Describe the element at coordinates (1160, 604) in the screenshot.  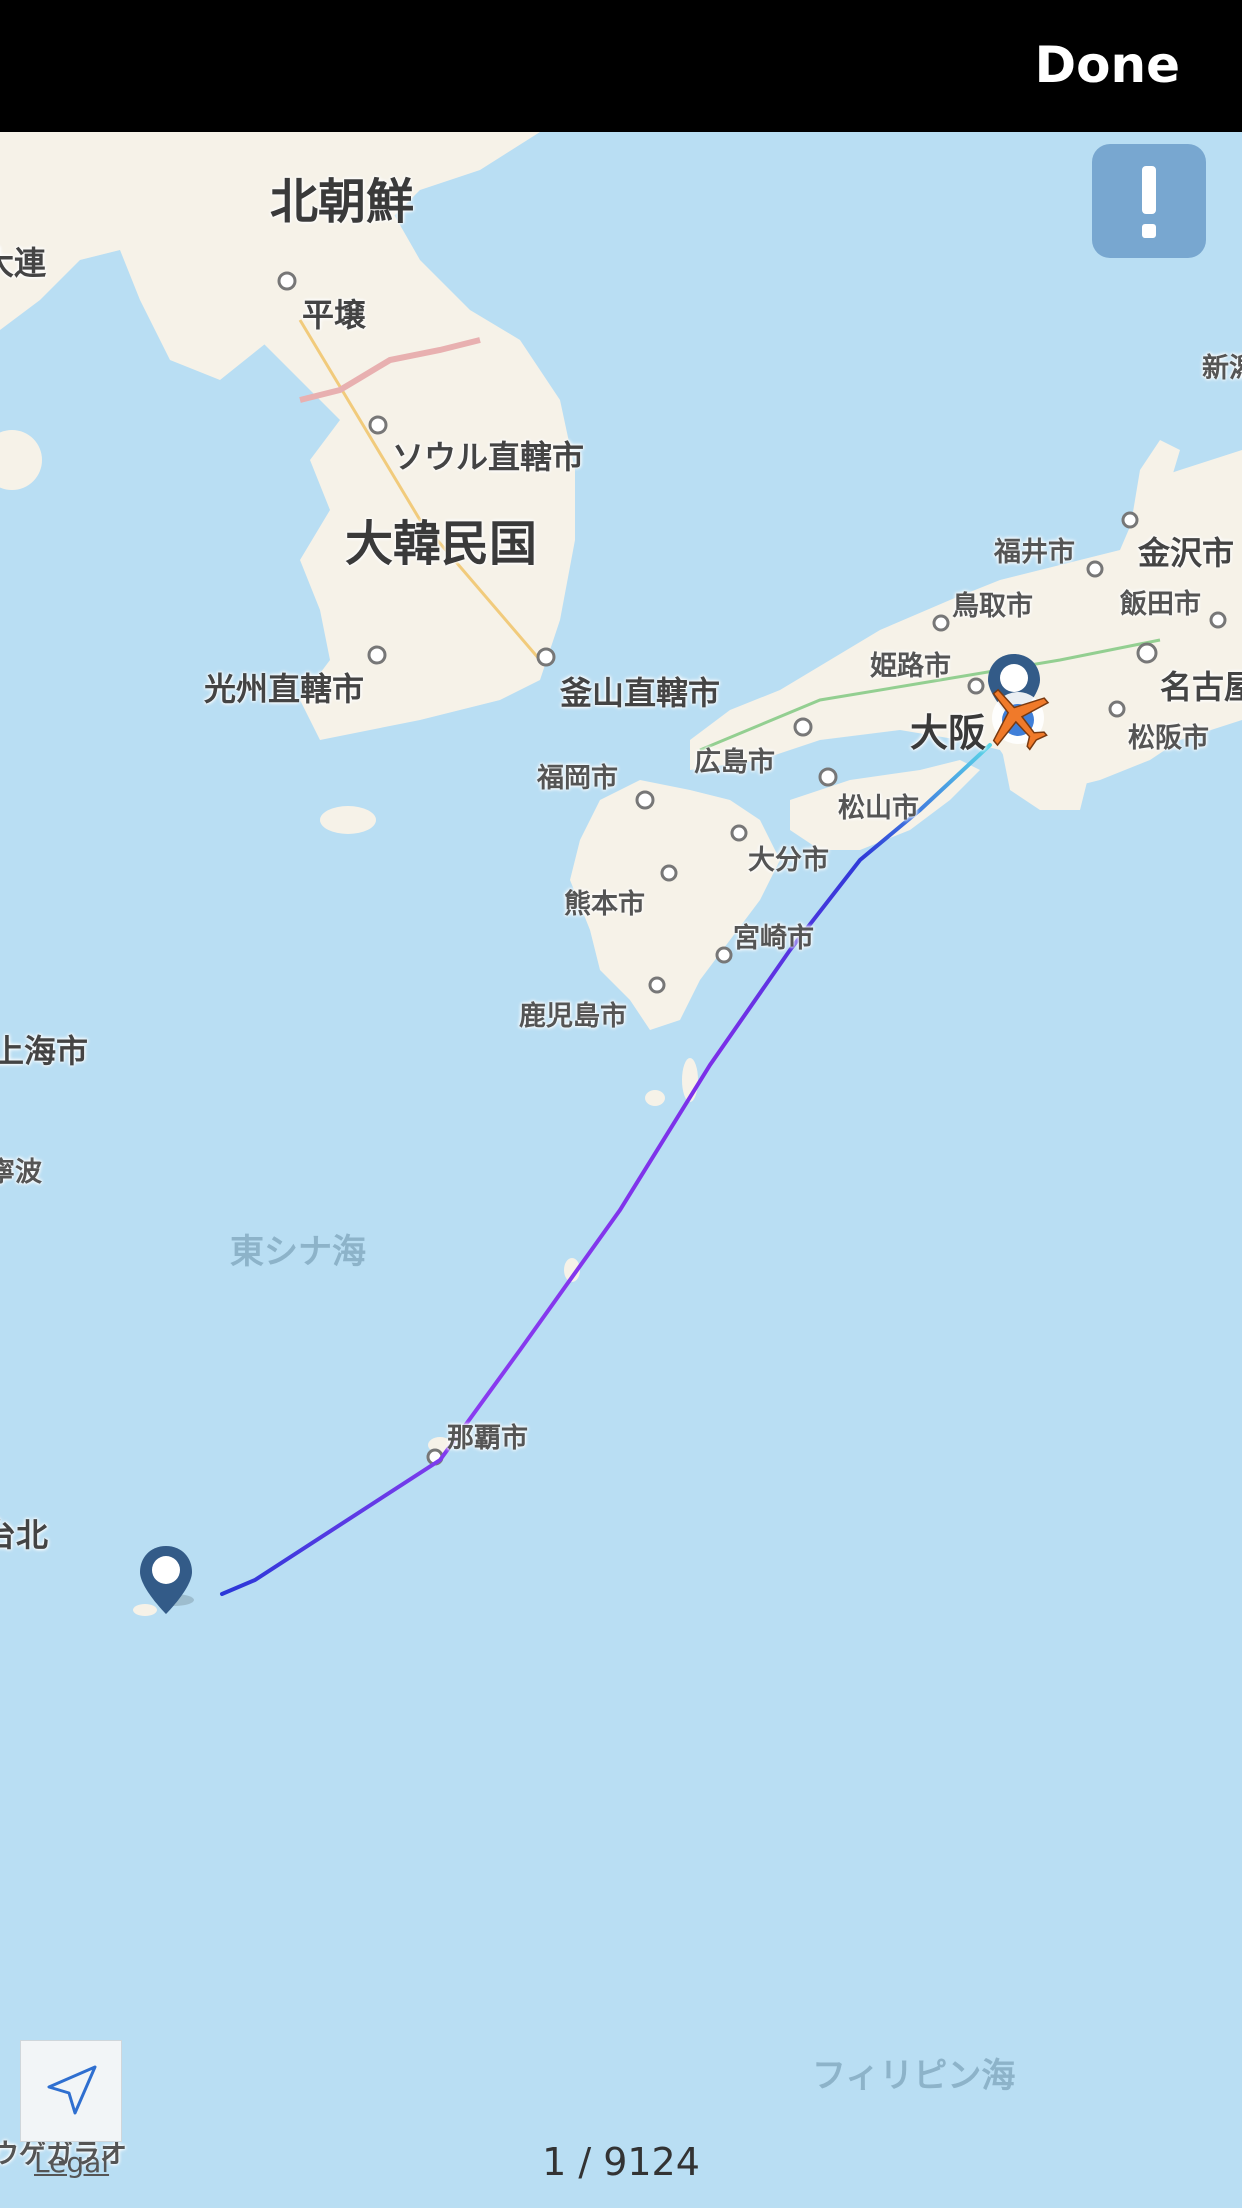
I see `map-label: 飯田市` at that location.